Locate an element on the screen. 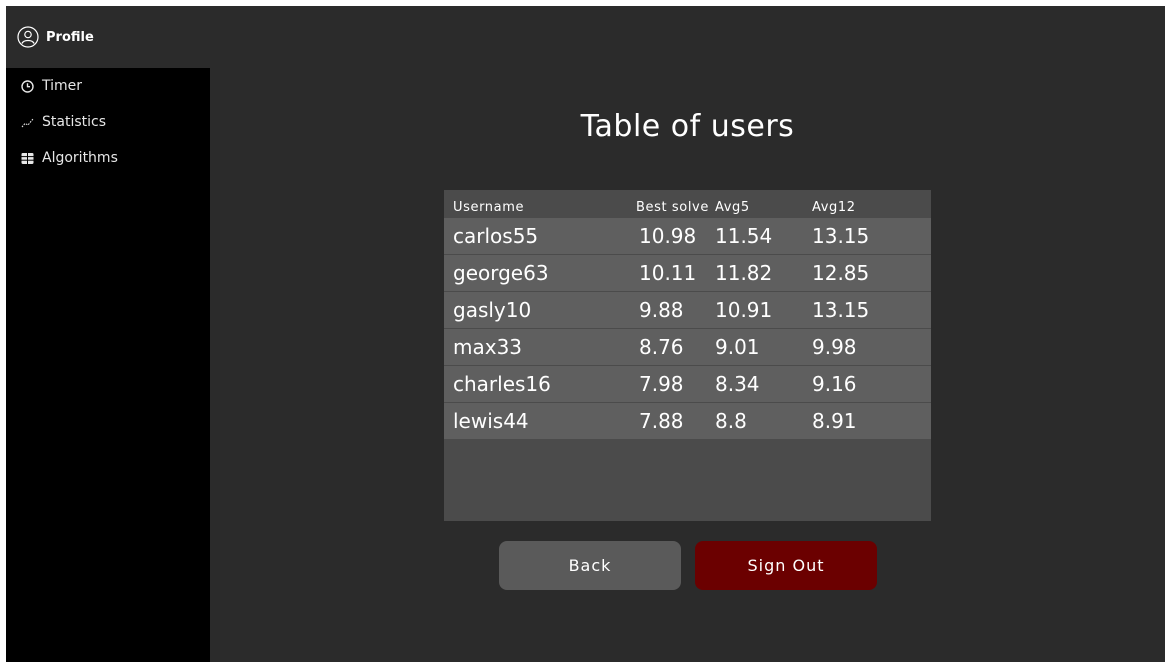 This screenshot has width=1171, height=662. grid-icon is located at coordinates (27, 158).